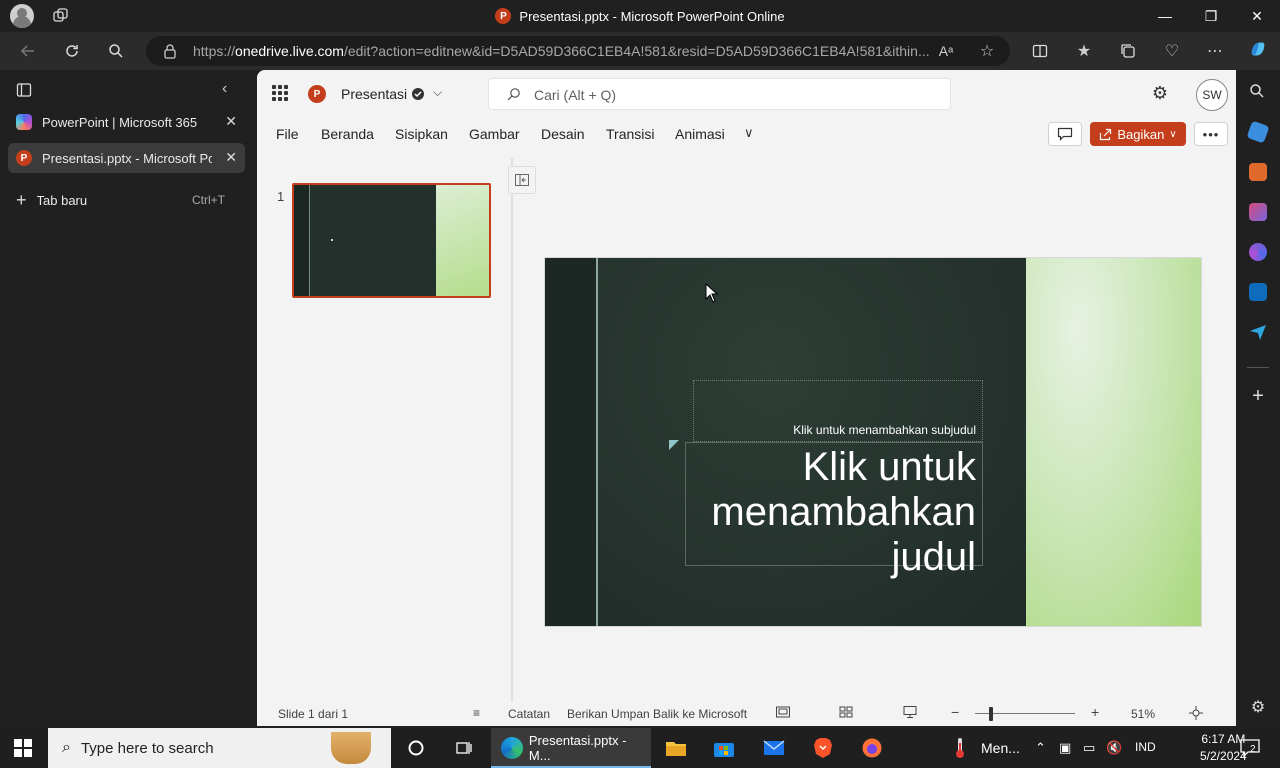 This screenshot has width=1280, height=768. What do you see at coordinates (783, 713) in the screenshot?
I see `normal-view-icon` at bounding box center [783, 713].